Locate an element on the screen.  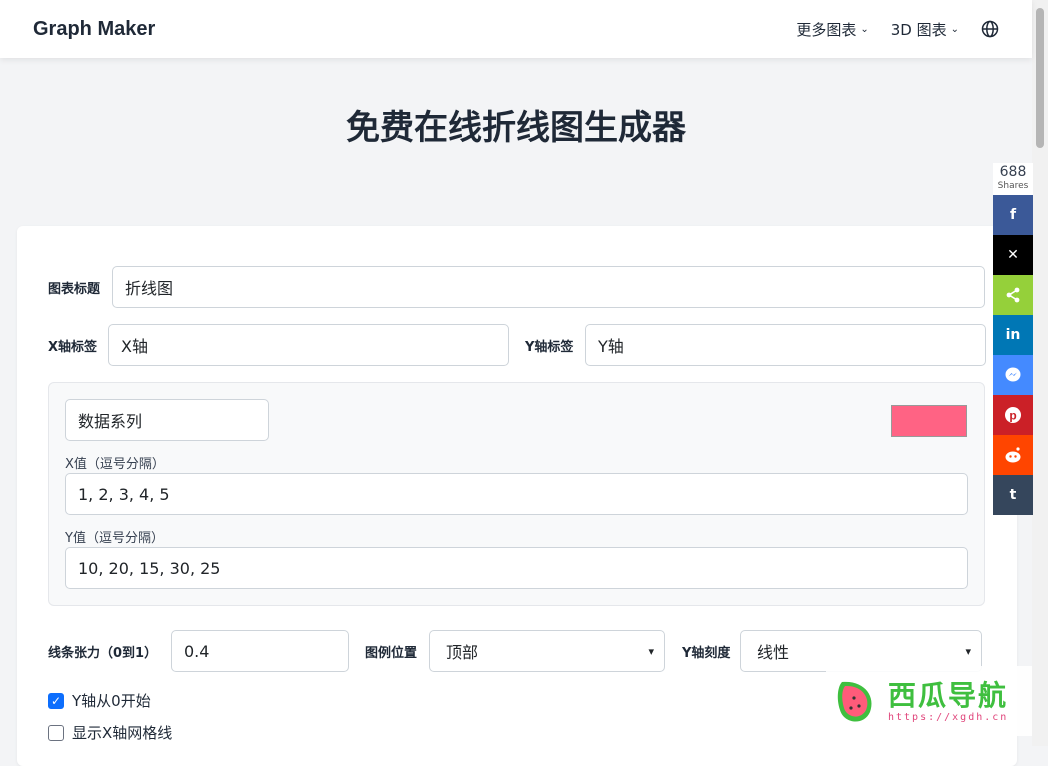
nav-more-charts-label: 更多图表 is located at coordinates (826, 29).